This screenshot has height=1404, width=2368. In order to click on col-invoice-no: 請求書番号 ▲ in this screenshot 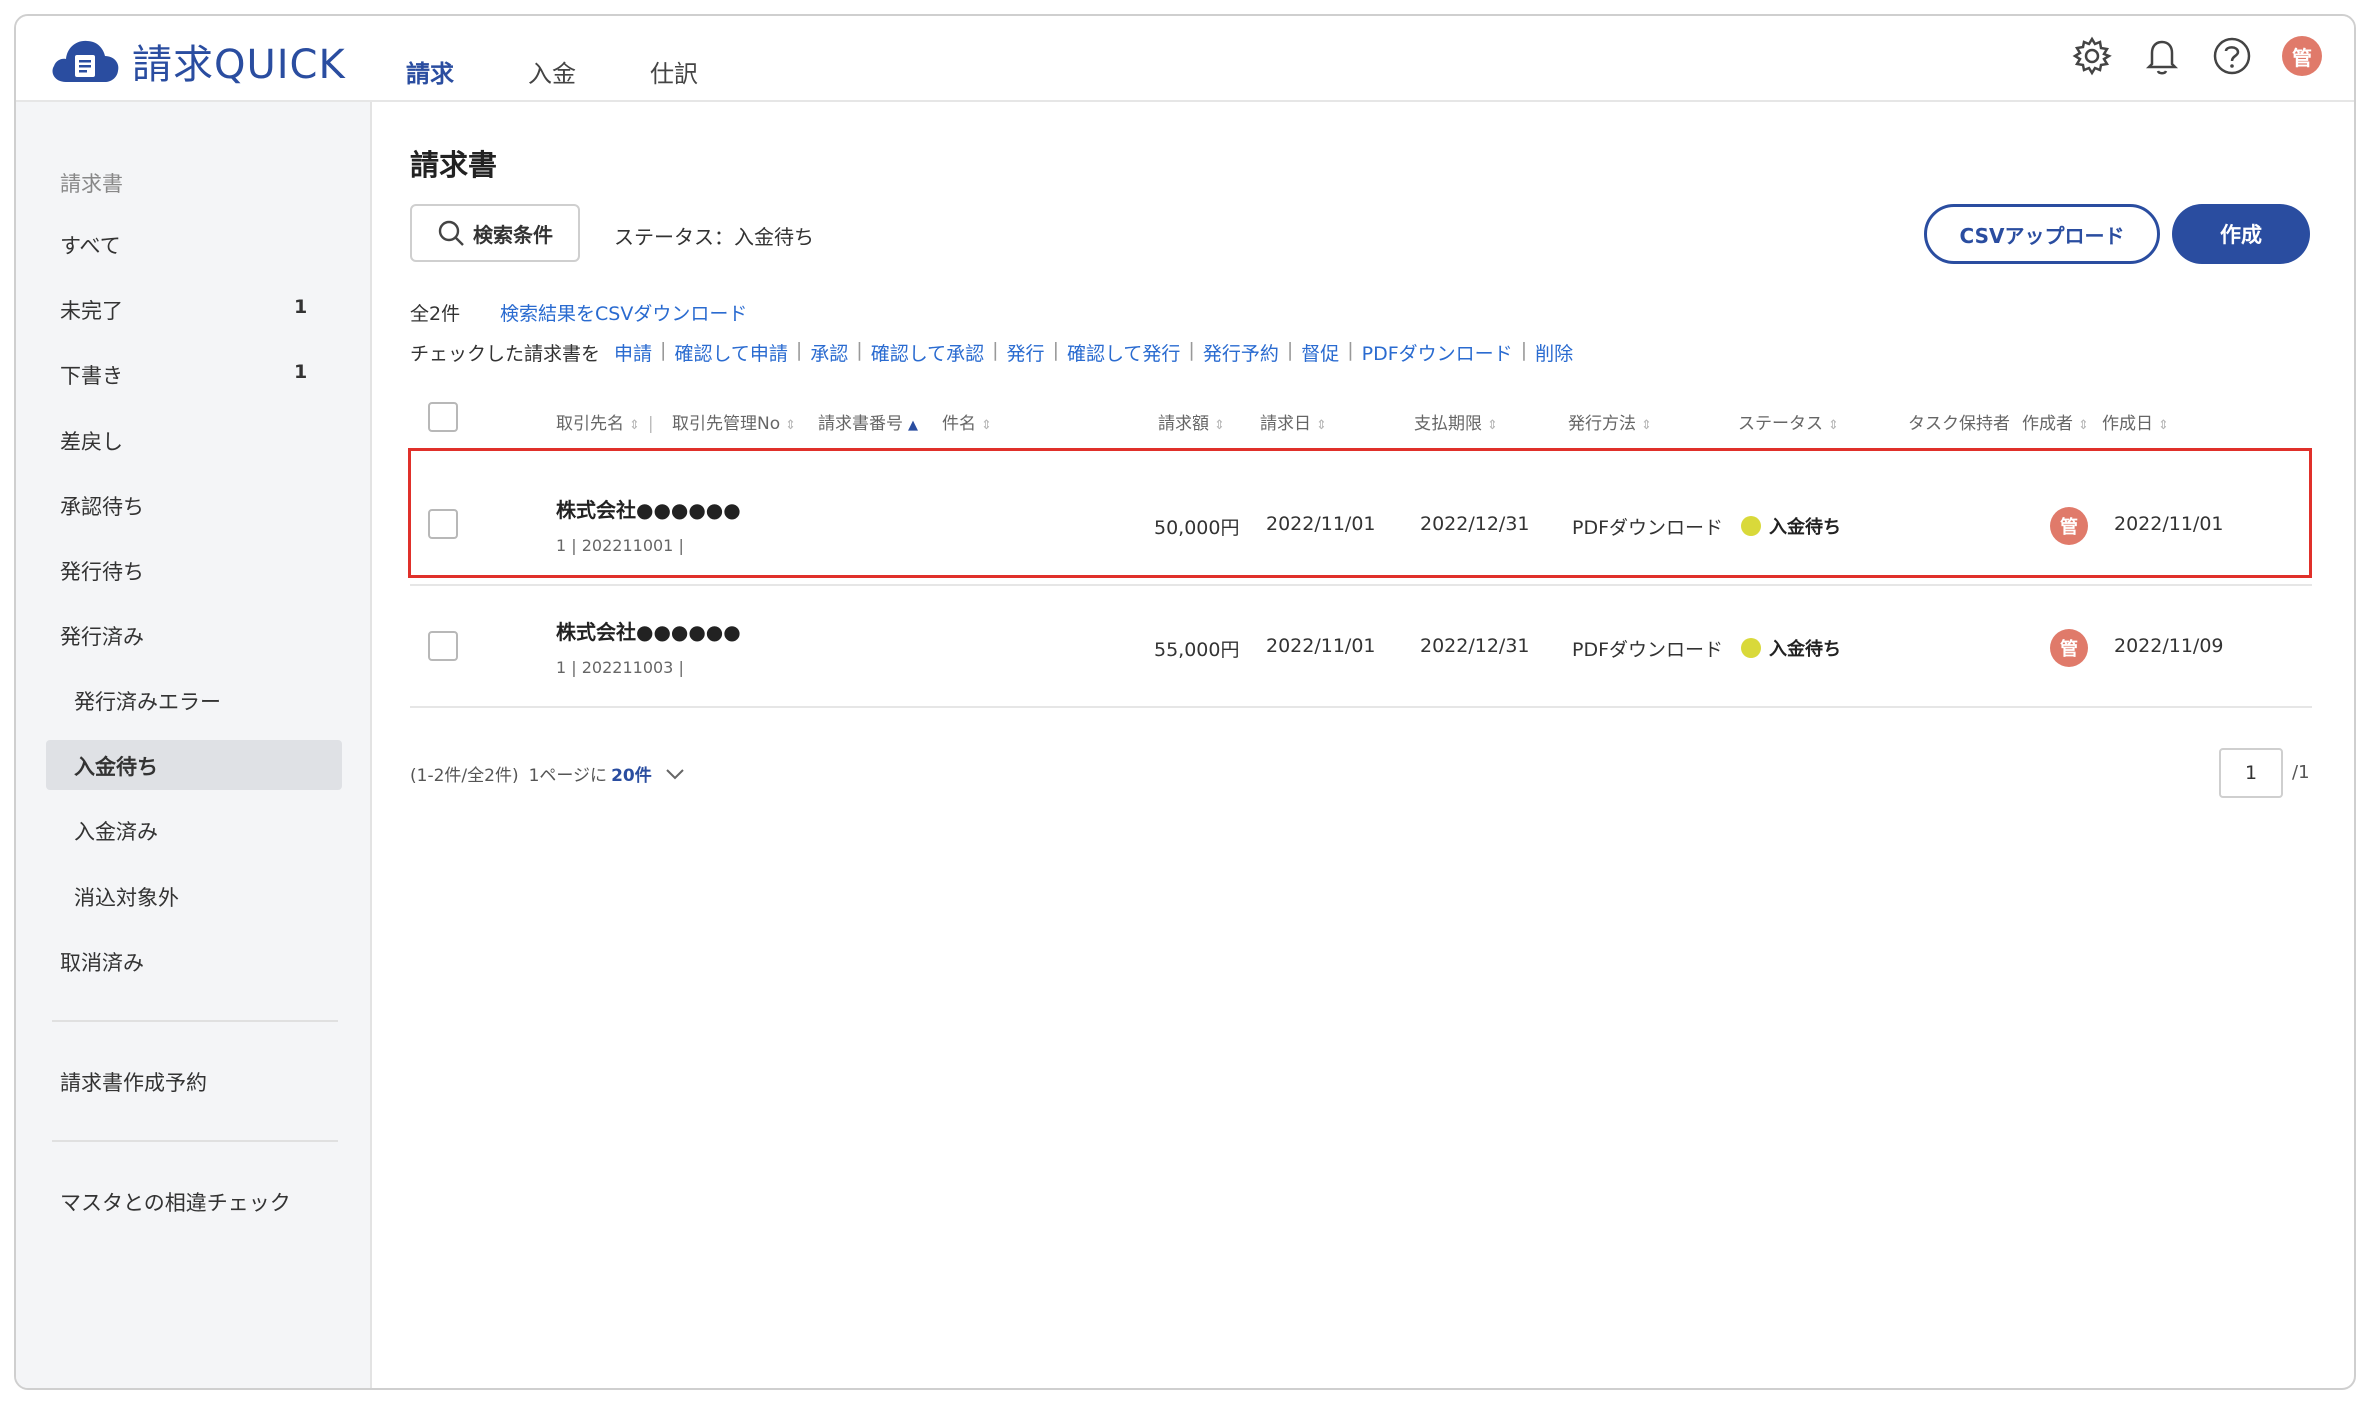, I will do `click(868, 421)`.